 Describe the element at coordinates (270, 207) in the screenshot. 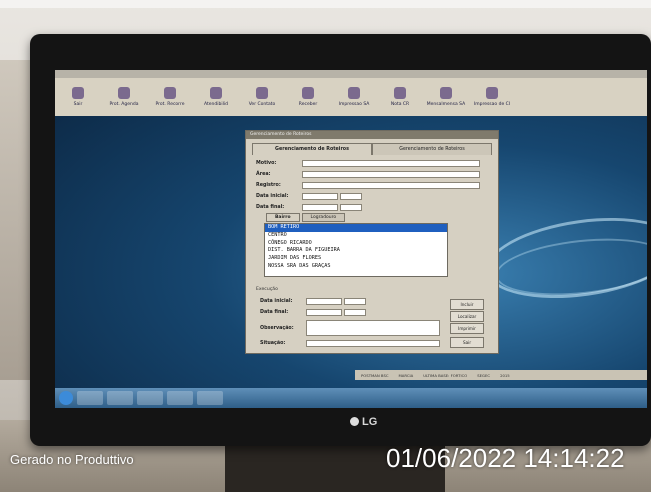

I see `data-final-label: Data final:` at that location.